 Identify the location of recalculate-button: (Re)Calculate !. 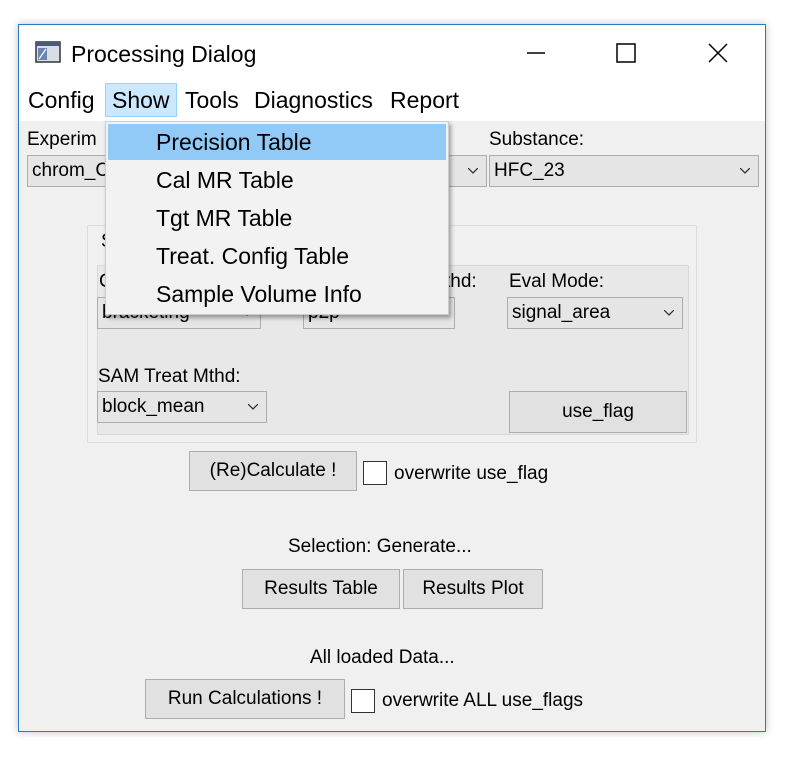
(273, 471).